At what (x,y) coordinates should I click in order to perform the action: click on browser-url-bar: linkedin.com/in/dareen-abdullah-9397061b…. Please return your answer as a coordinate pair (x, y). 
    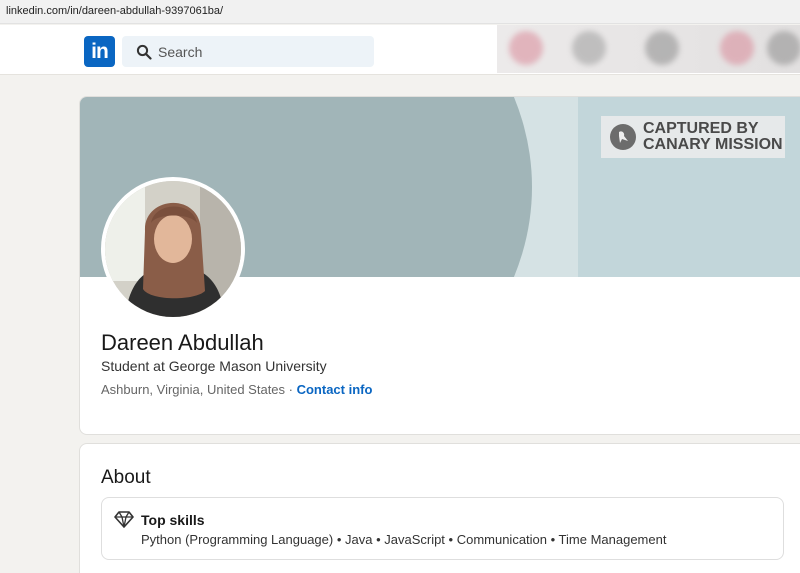
    Looking at the image, I should click on (400, 12).